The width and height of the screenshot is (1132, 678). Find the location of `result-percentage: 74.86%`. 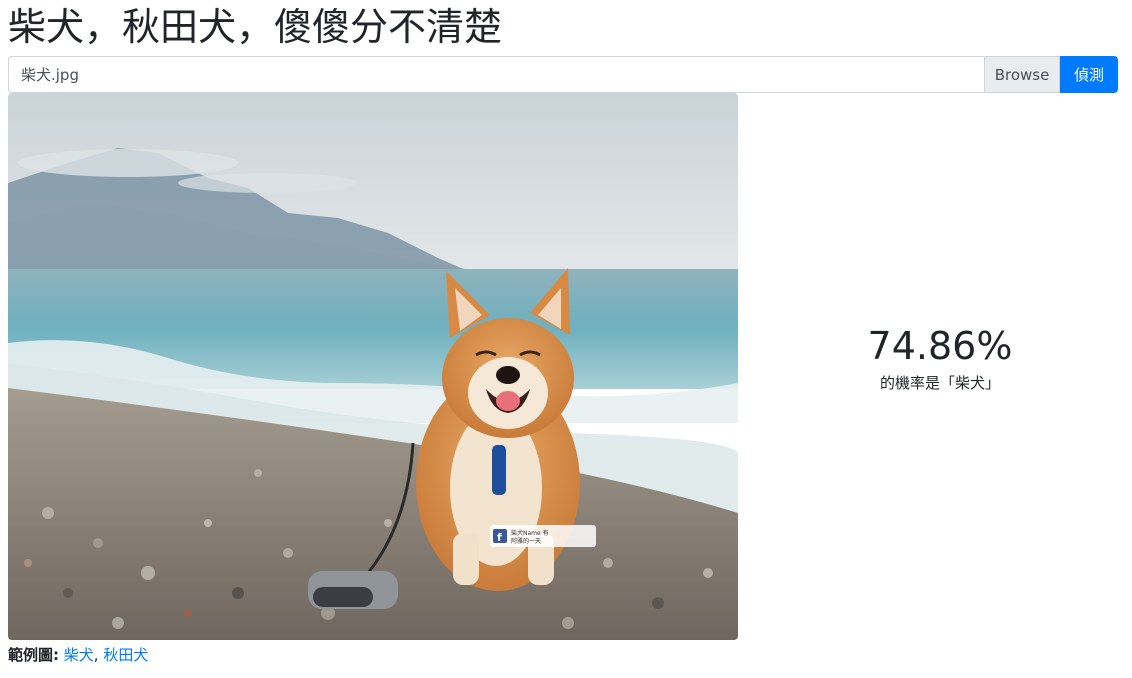

result-percentage: 74.86% is located at coordinates (940, 346).